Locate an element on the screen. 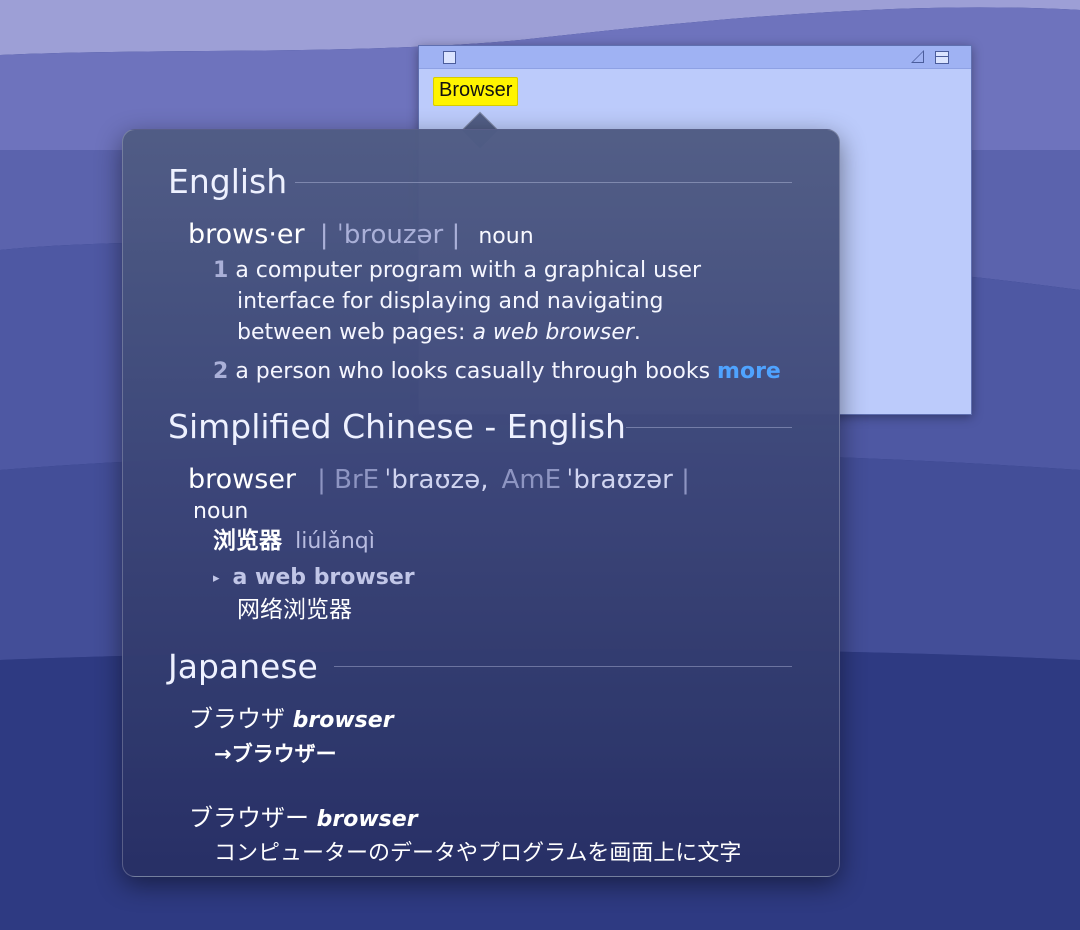  japanese-entry-1: ブラウザ browser is located at coordinates (291, 720).